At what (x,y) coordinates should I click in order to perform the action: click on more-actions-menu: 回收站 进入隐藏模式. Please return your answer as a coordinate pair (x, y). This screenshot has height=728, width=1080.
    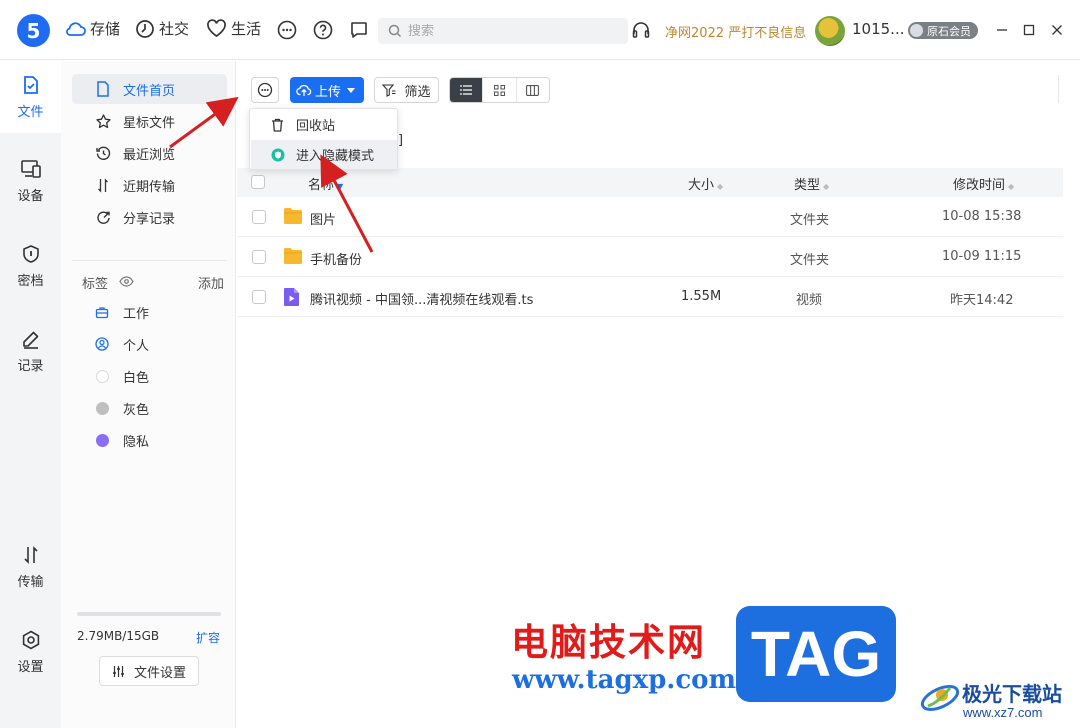
    Looking at the image, I should click on (323, 139).